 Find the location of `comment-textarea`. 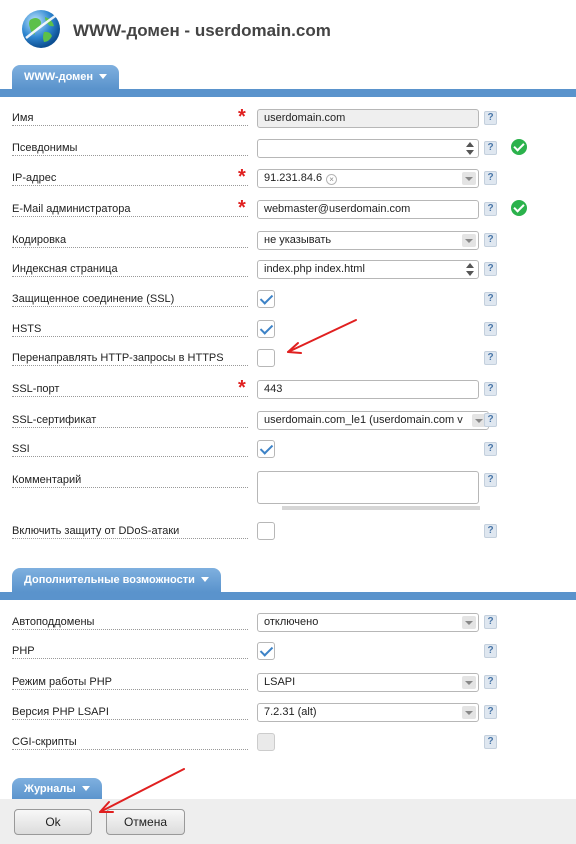

comment-textarea is located at coordinates (368, 487).